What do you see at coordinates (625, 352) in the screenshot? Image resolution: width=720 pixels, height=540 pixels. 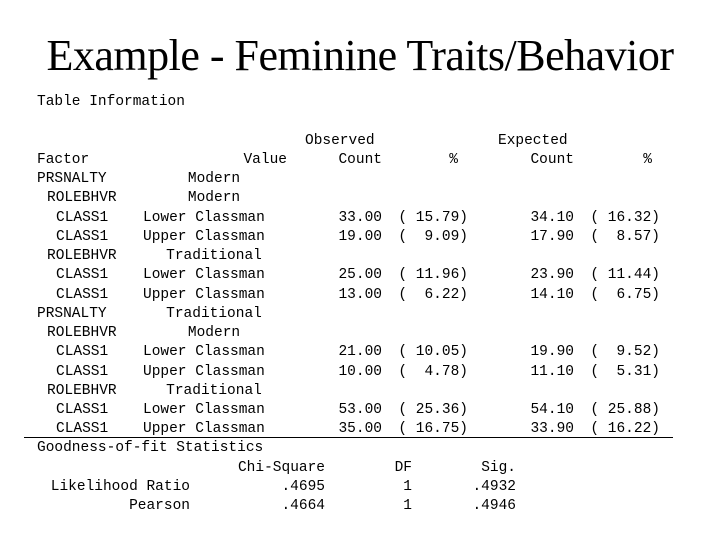 I see `expected-percent-cell: ( 9.52)` at bounding box center [625, 352].